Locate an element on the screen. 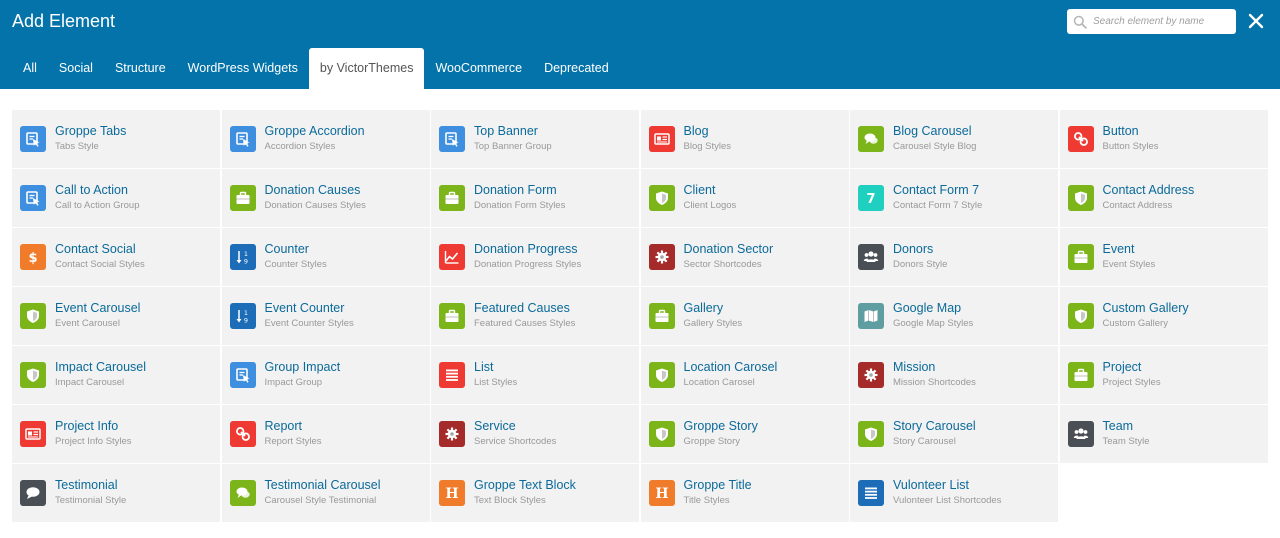  element-name: Client is located at coordinates (699, 190).